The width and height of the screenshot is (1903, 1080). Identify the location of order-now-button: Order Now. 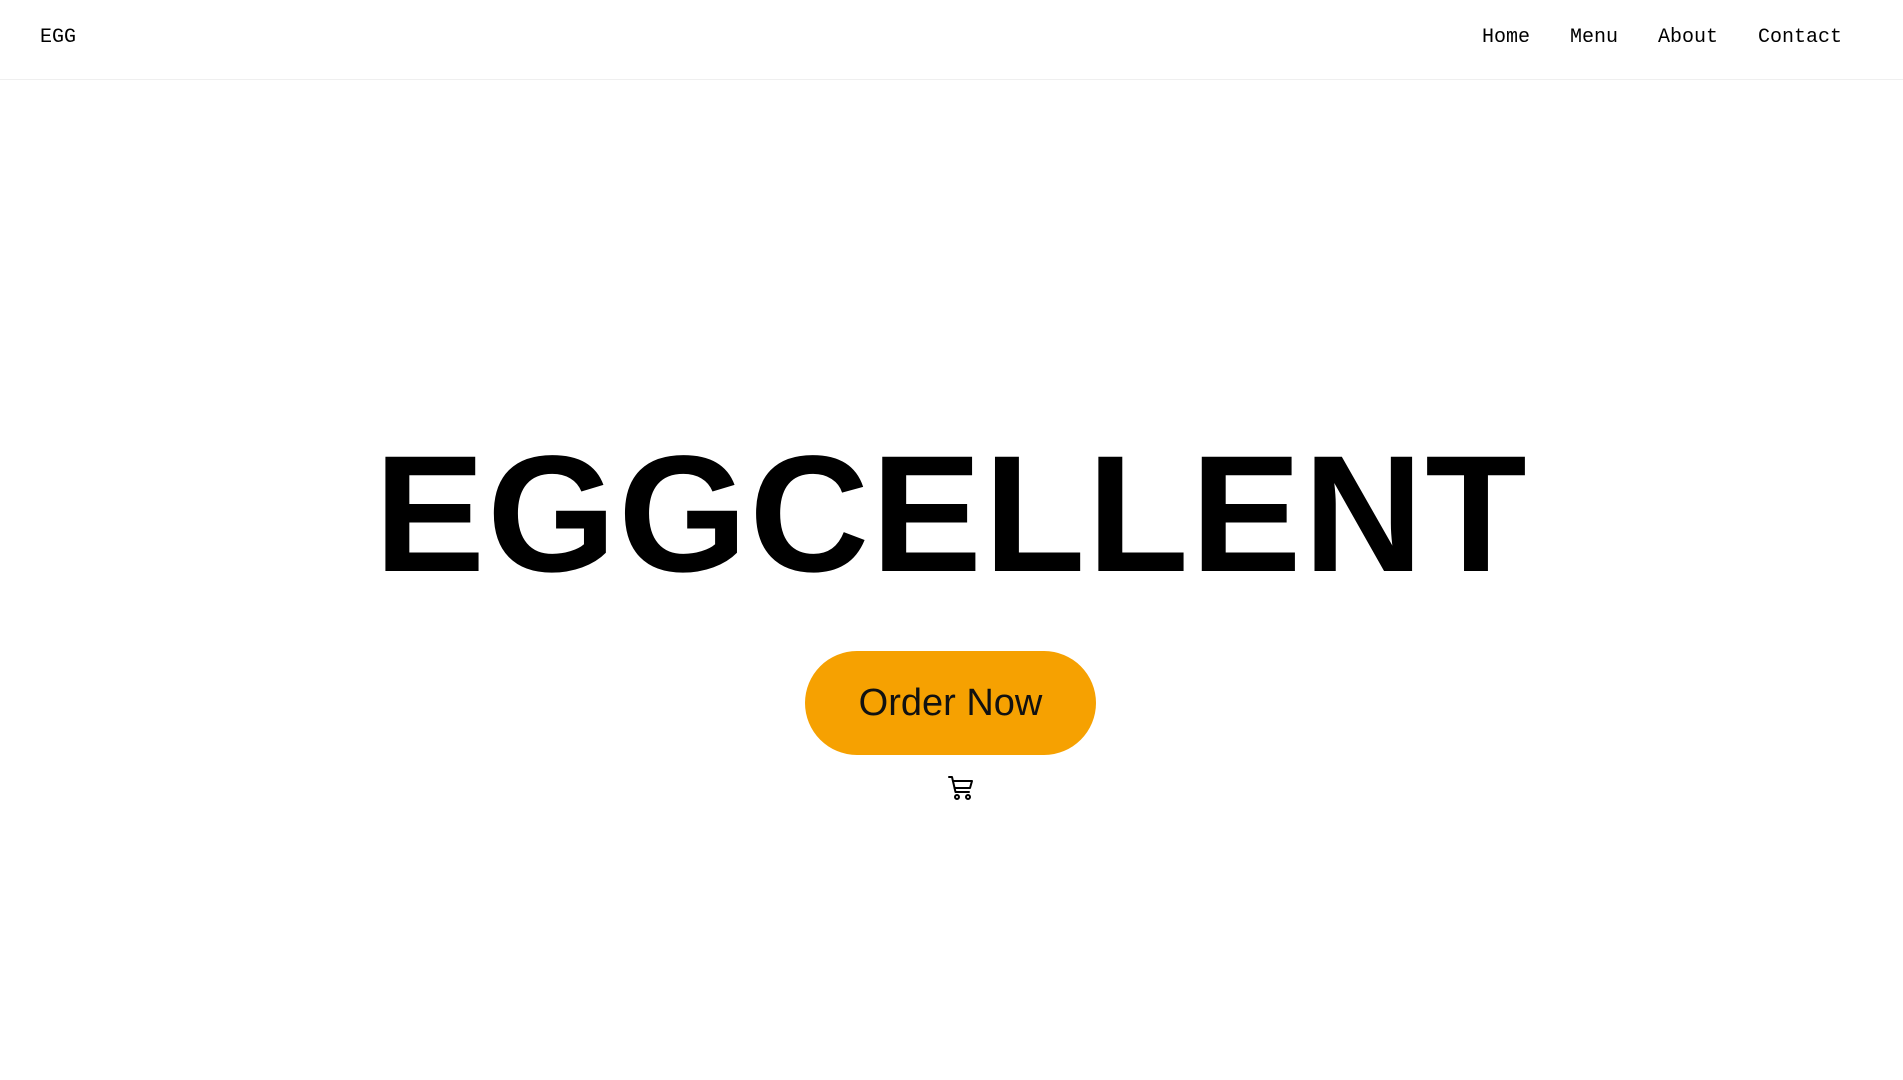
(950, 703).